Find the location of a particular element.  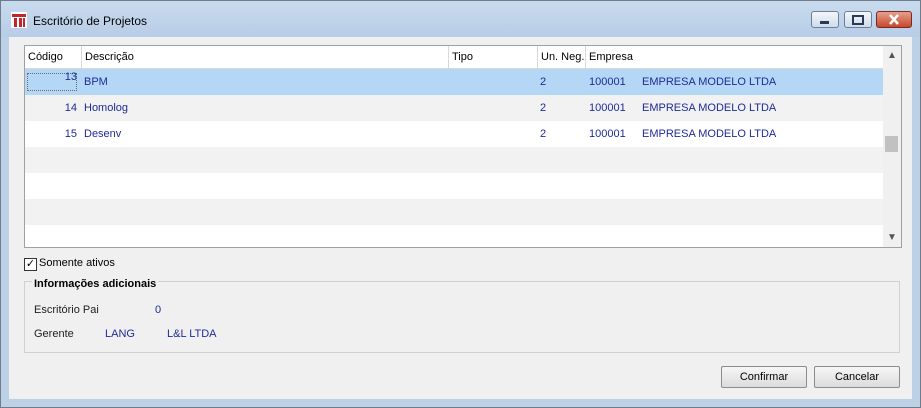

gerente-code: LANG is located at coordinates (120, 334).